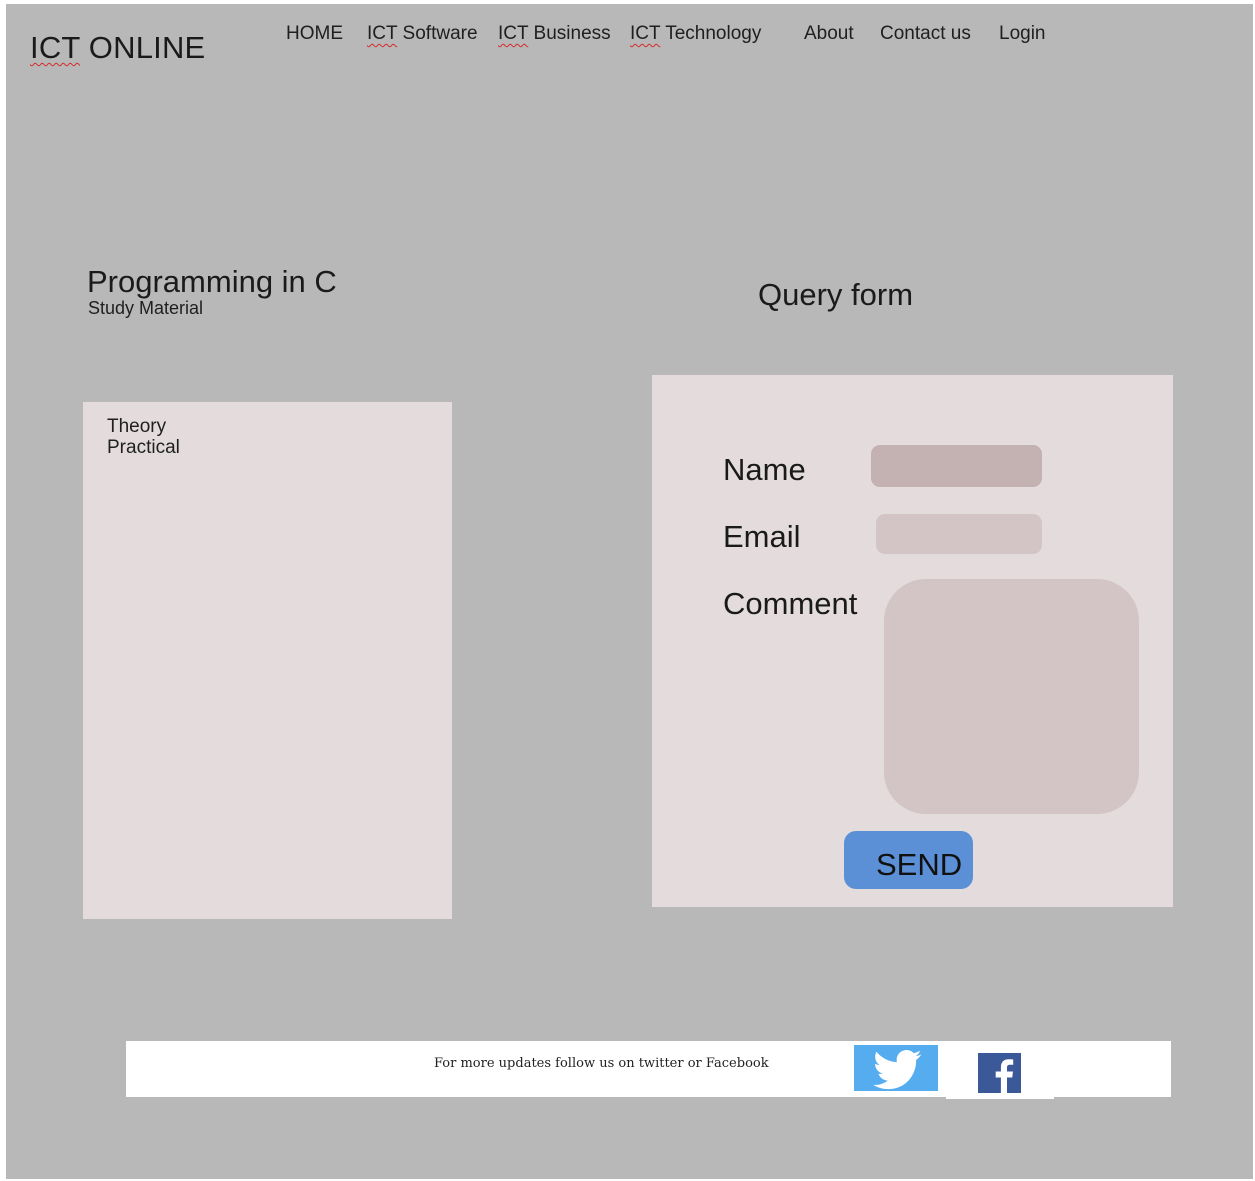 Image resolution: width=1255 pixels, height=1181 pixels. What do you see at coordinates (925, 34) in the screenshot?
I see `nav-contact-us: Contact us` at bounding box center [925, 34].